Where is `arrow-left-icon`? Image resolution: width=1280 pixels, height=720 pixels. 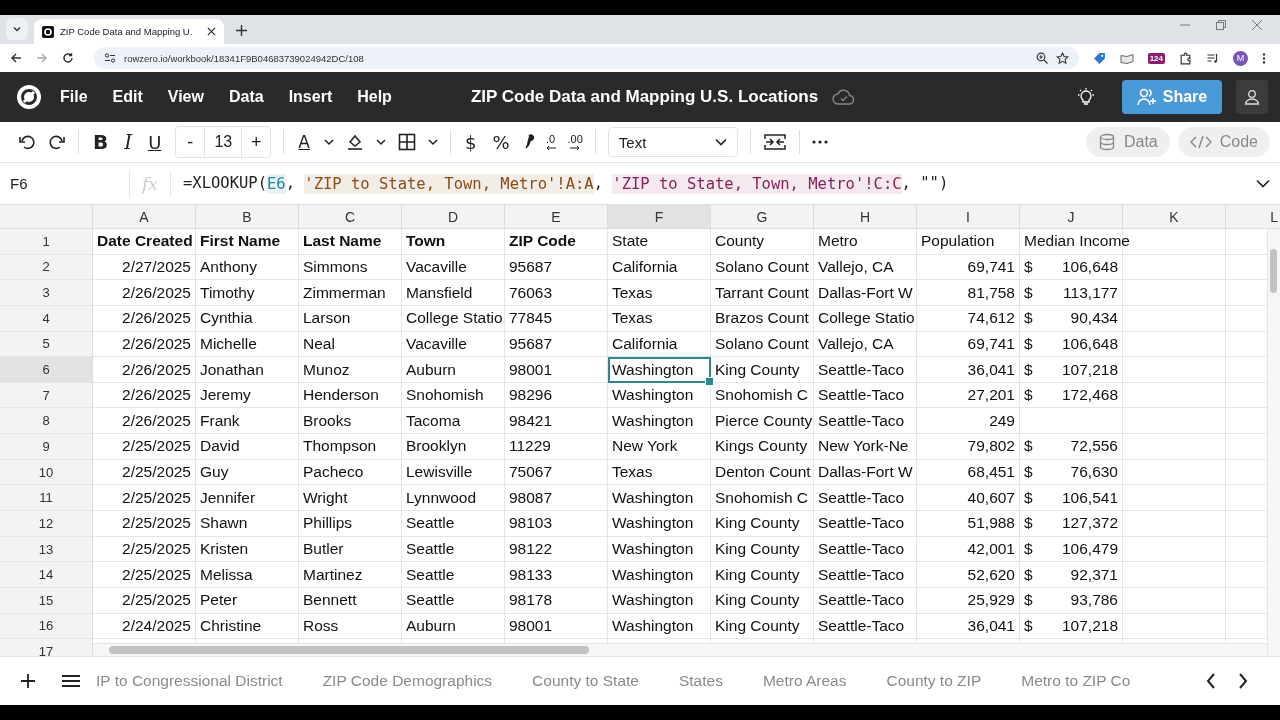 arrow-left-icon is located at coordinates (550, 147).